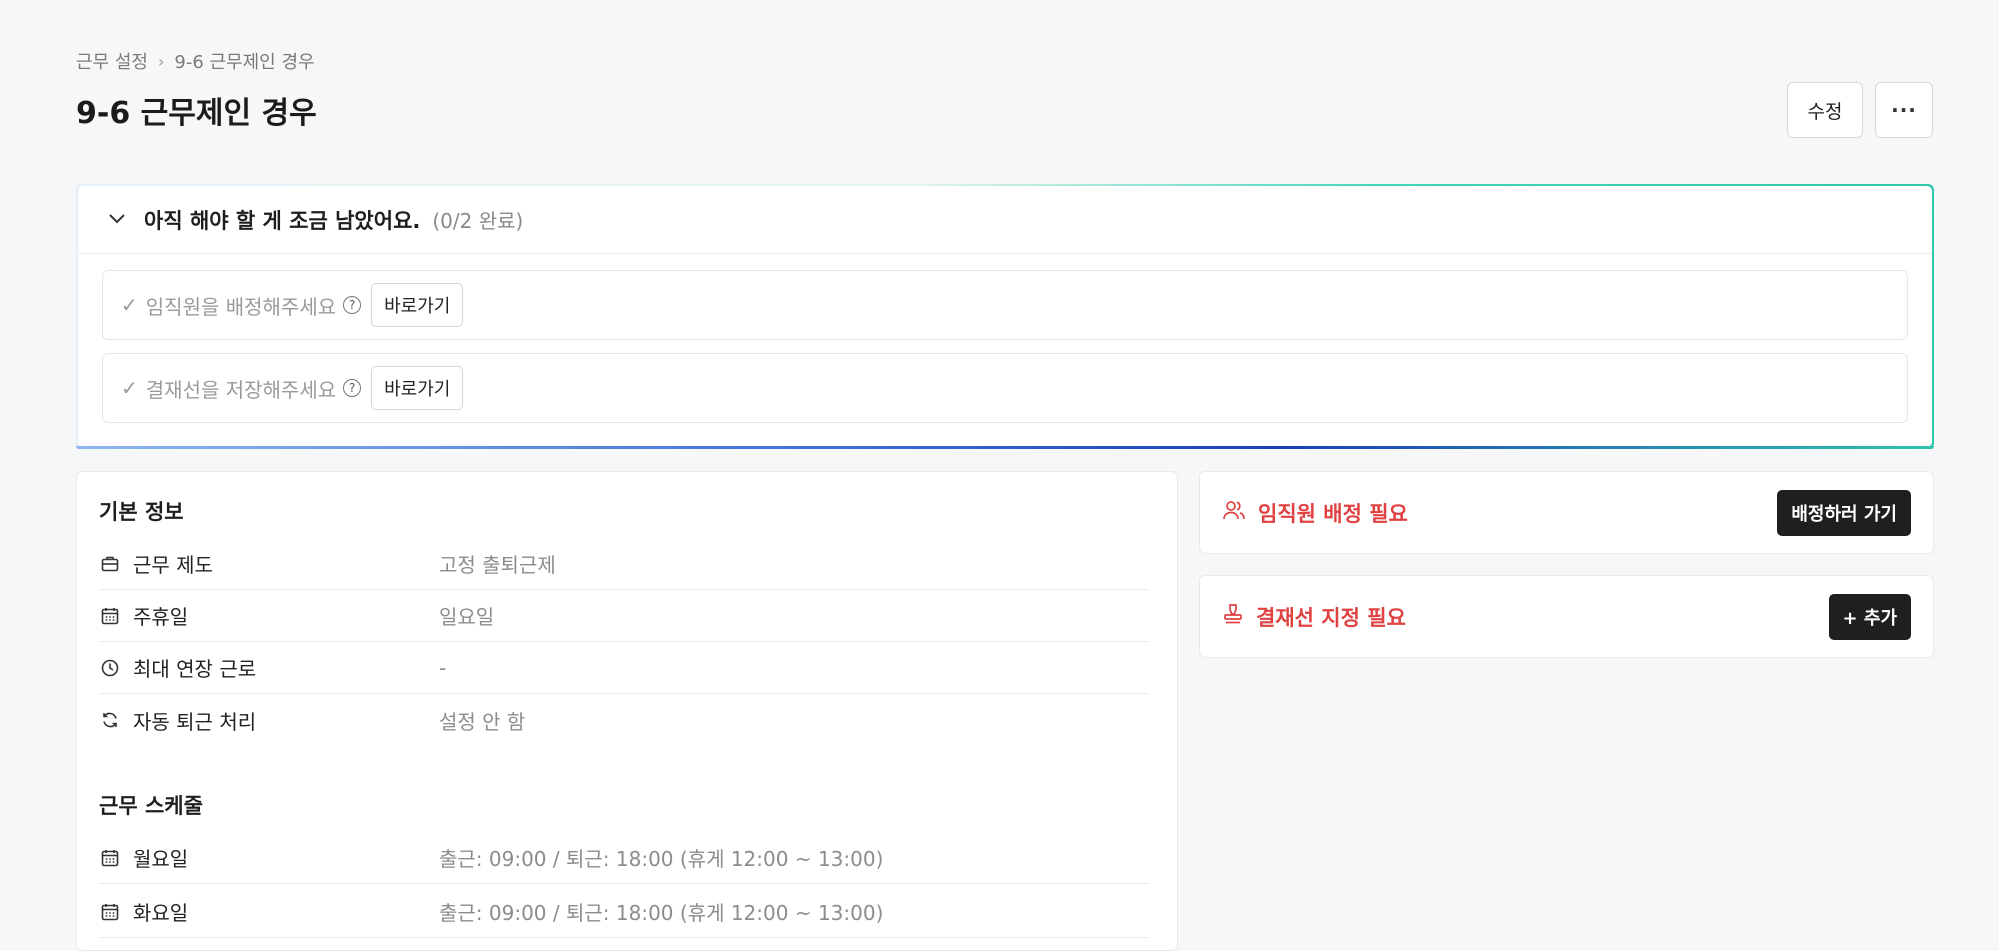  What do you see at coordinates (467, 617) in the screenshot?
I see `info-value: 일요일` at bounding box center [467, 617].